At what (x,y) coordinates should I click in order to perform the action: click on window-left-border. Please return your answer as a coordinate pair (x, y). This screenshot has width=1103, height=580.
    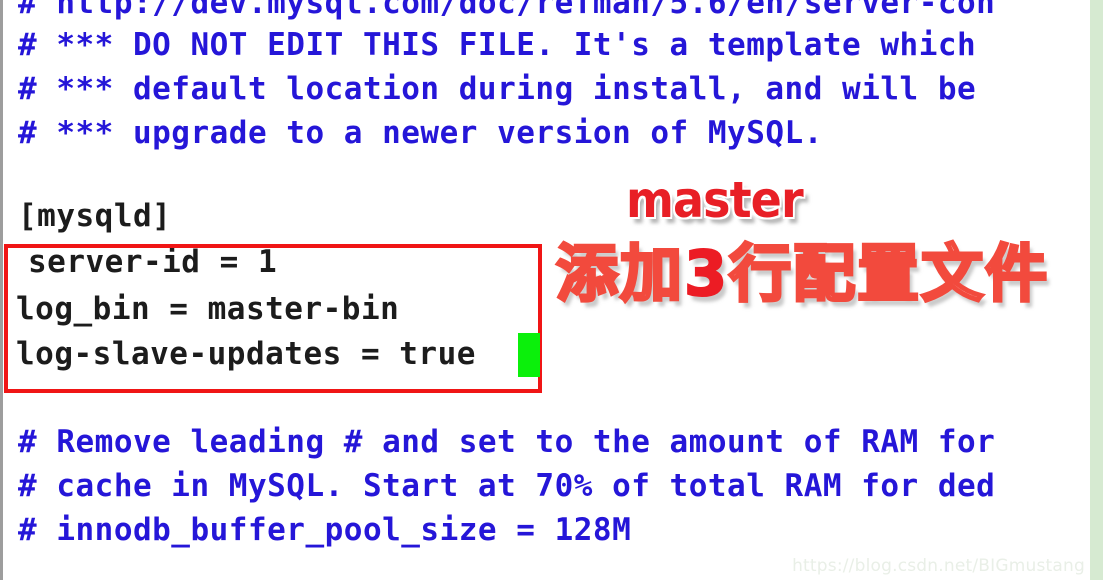
    Looking at the image, I should click on (1, 290).